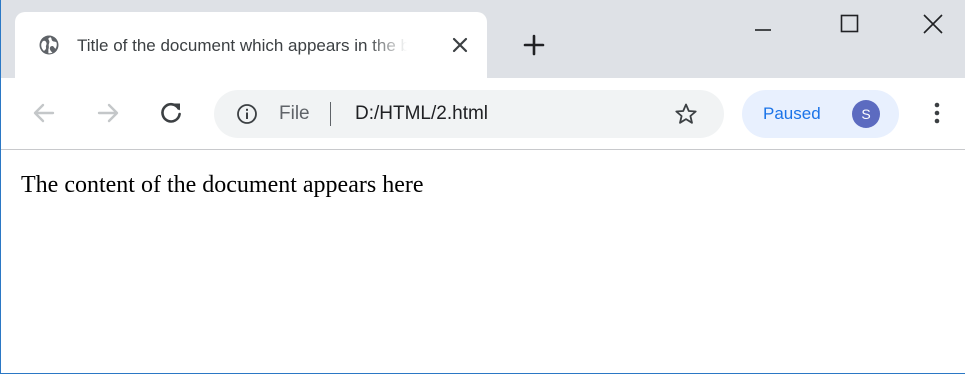 This screenshot has height=374, width=965. I want to click on profile-status: Paused, so click(792, 113).